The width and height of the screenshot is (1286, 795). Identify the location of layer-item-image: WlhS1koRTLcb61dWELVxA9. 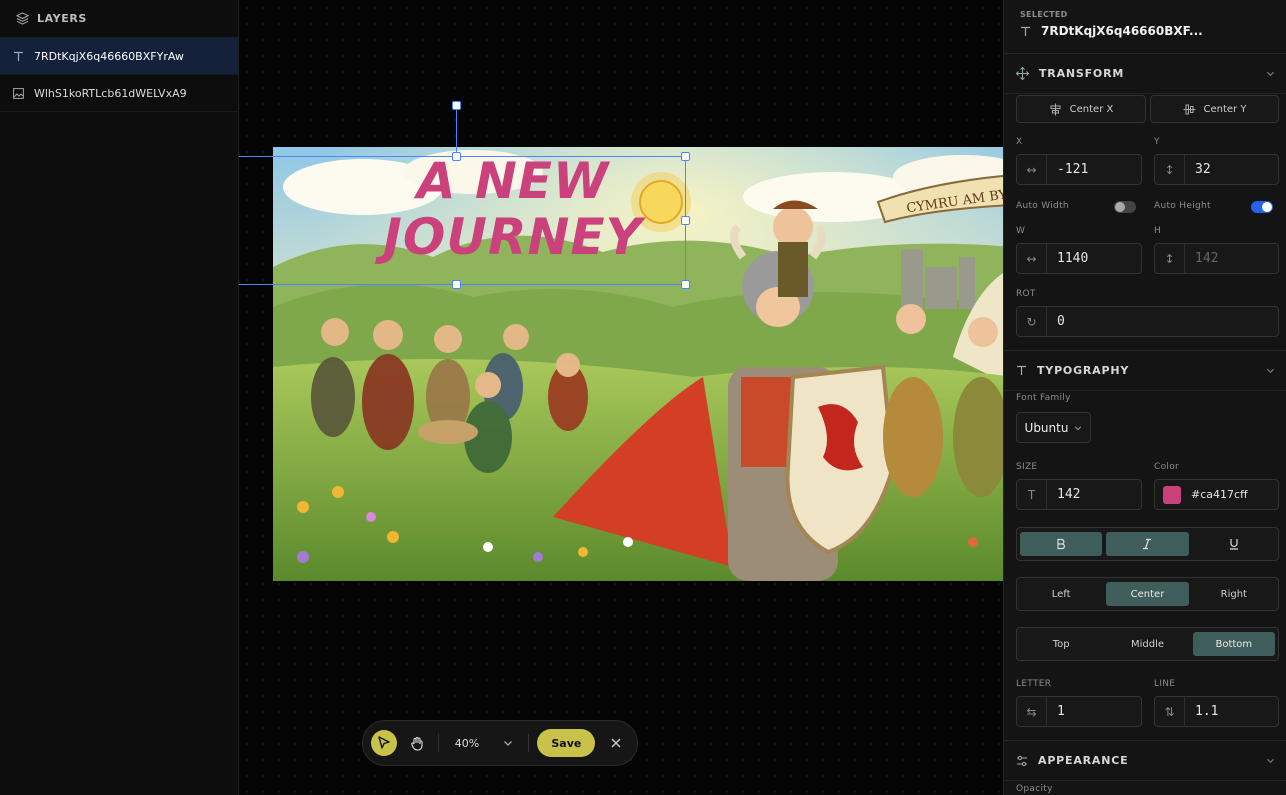
(119, 93).